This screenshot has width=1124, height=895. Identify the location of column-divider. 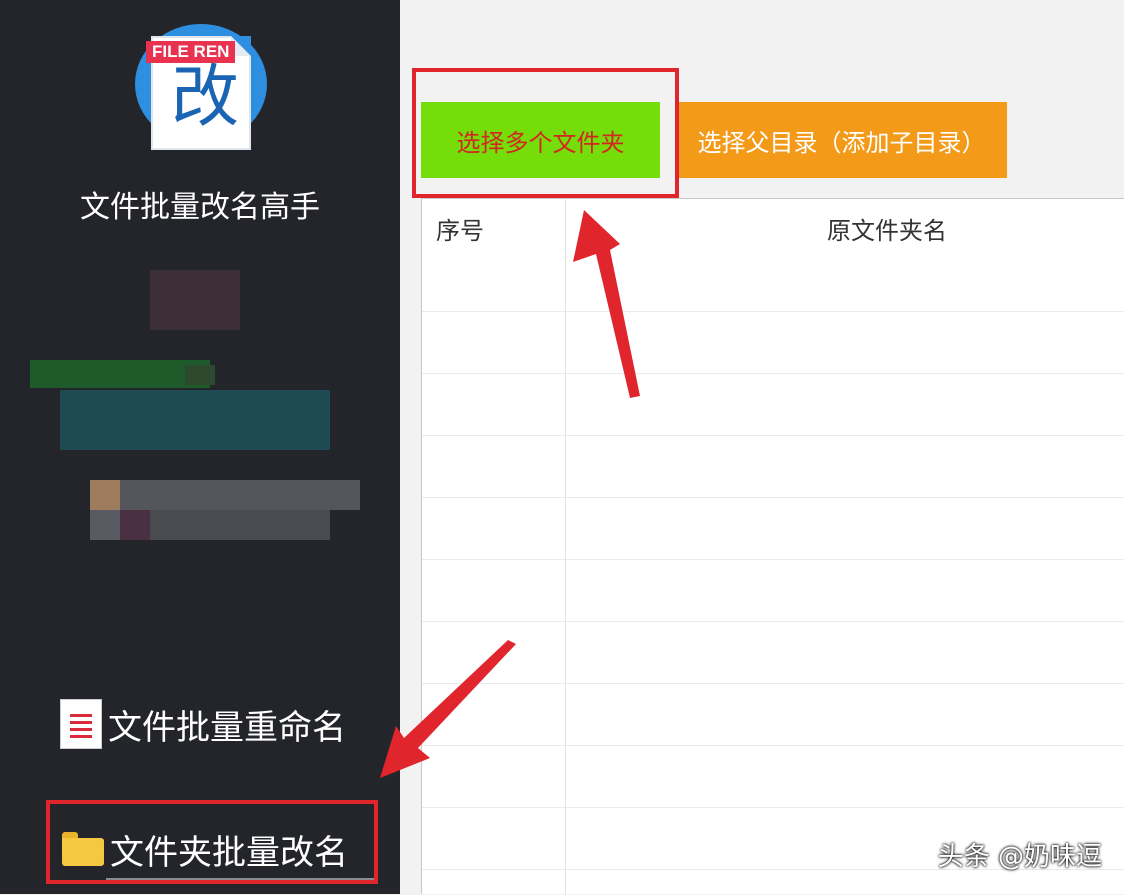
(565, 547).